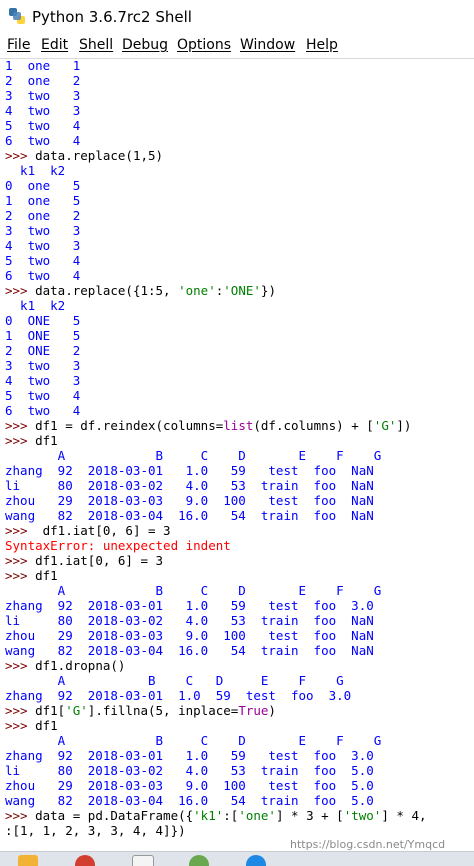 The width and height of the screenshot is (474, 866). I want to click on title-bar: Python 3.6.7rc2 Shell, so click(237, 17).